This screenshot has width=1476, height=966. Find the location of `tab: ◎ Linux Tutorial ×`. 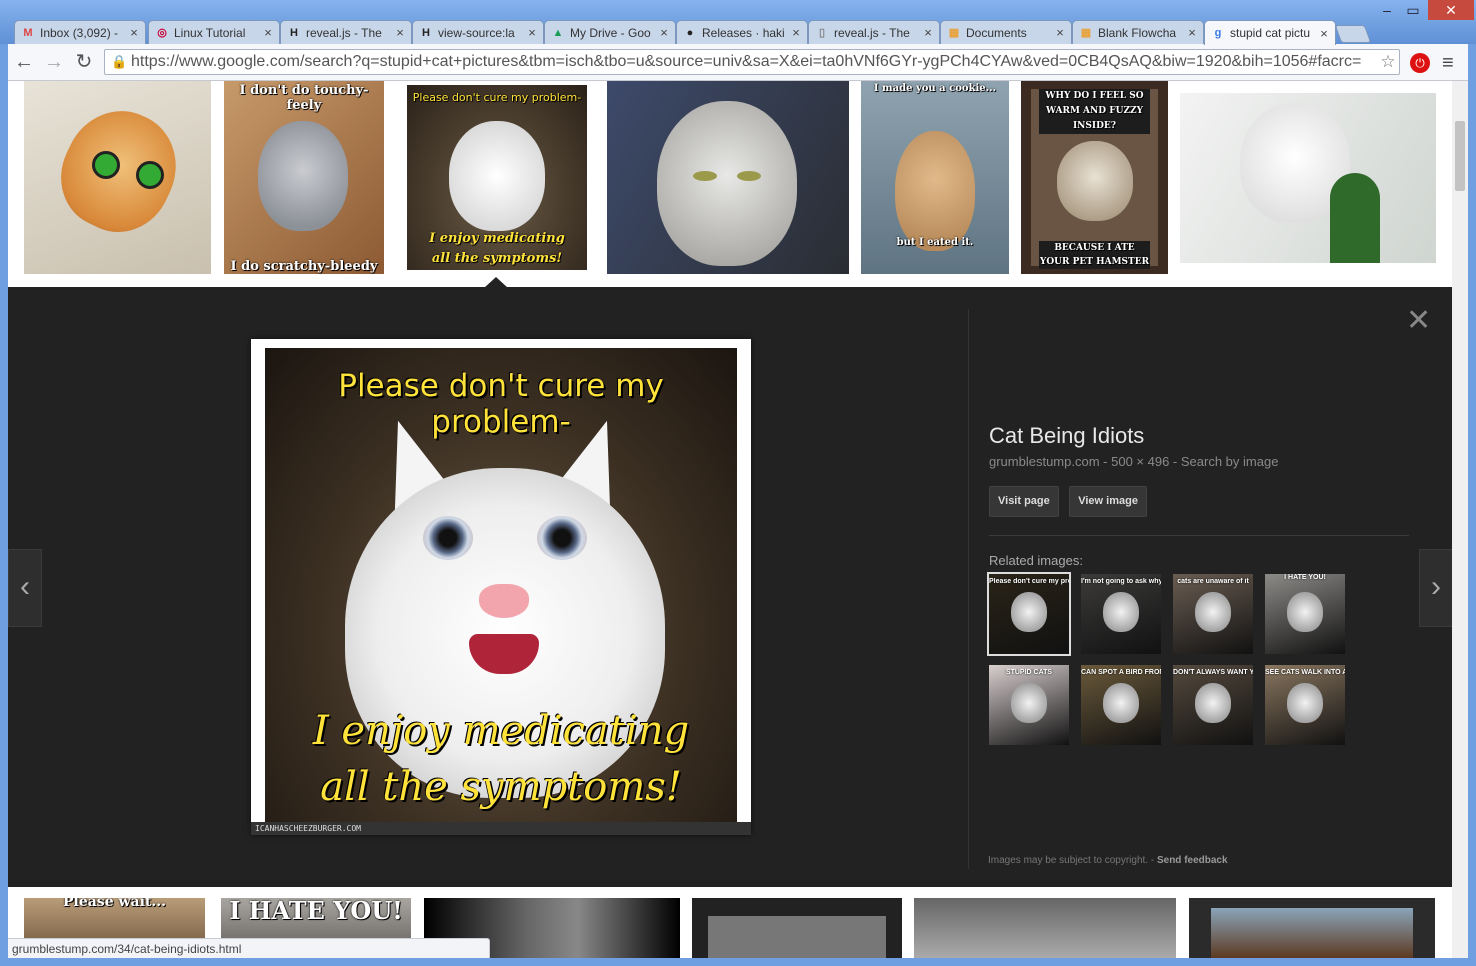

tab: ◎ Linux Tutorial × is located at coordinates (214, 32).